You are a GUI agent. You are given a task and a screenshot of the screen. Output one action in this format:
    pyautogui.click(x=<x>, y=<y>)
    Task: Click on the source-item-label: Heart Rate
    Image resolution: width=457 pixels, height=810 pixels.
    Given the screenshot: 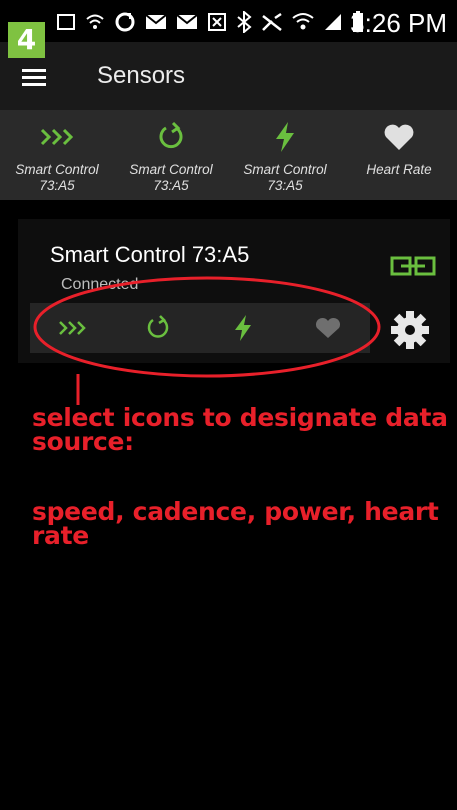 What is the action you would take?
    pyautogui.click(x=399, y=169)
    